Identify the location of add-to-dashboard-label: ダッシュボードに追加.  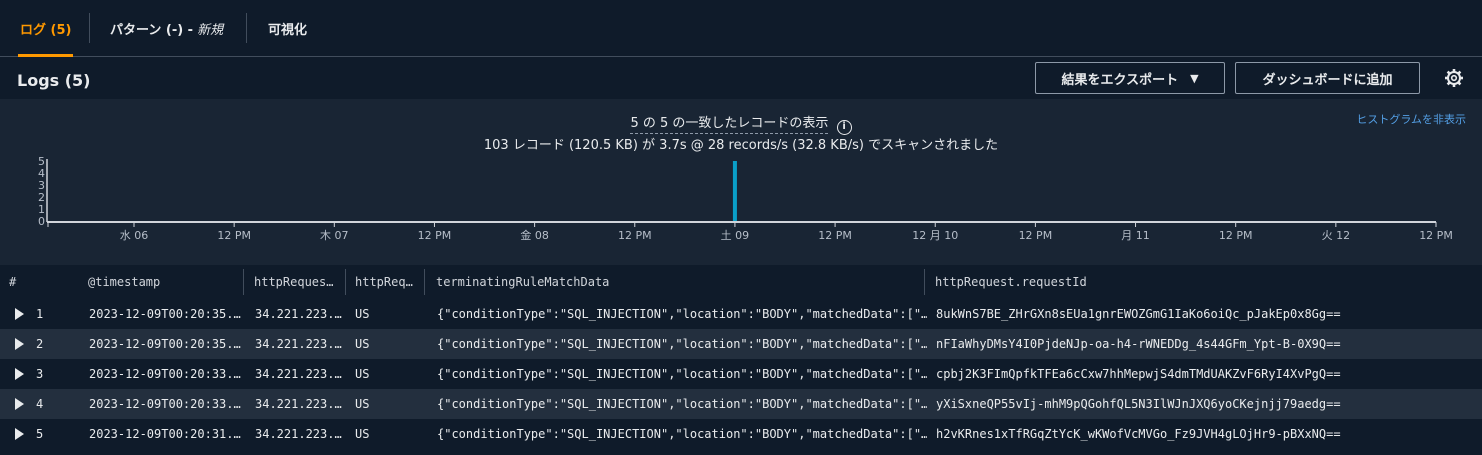
(1327, 80).